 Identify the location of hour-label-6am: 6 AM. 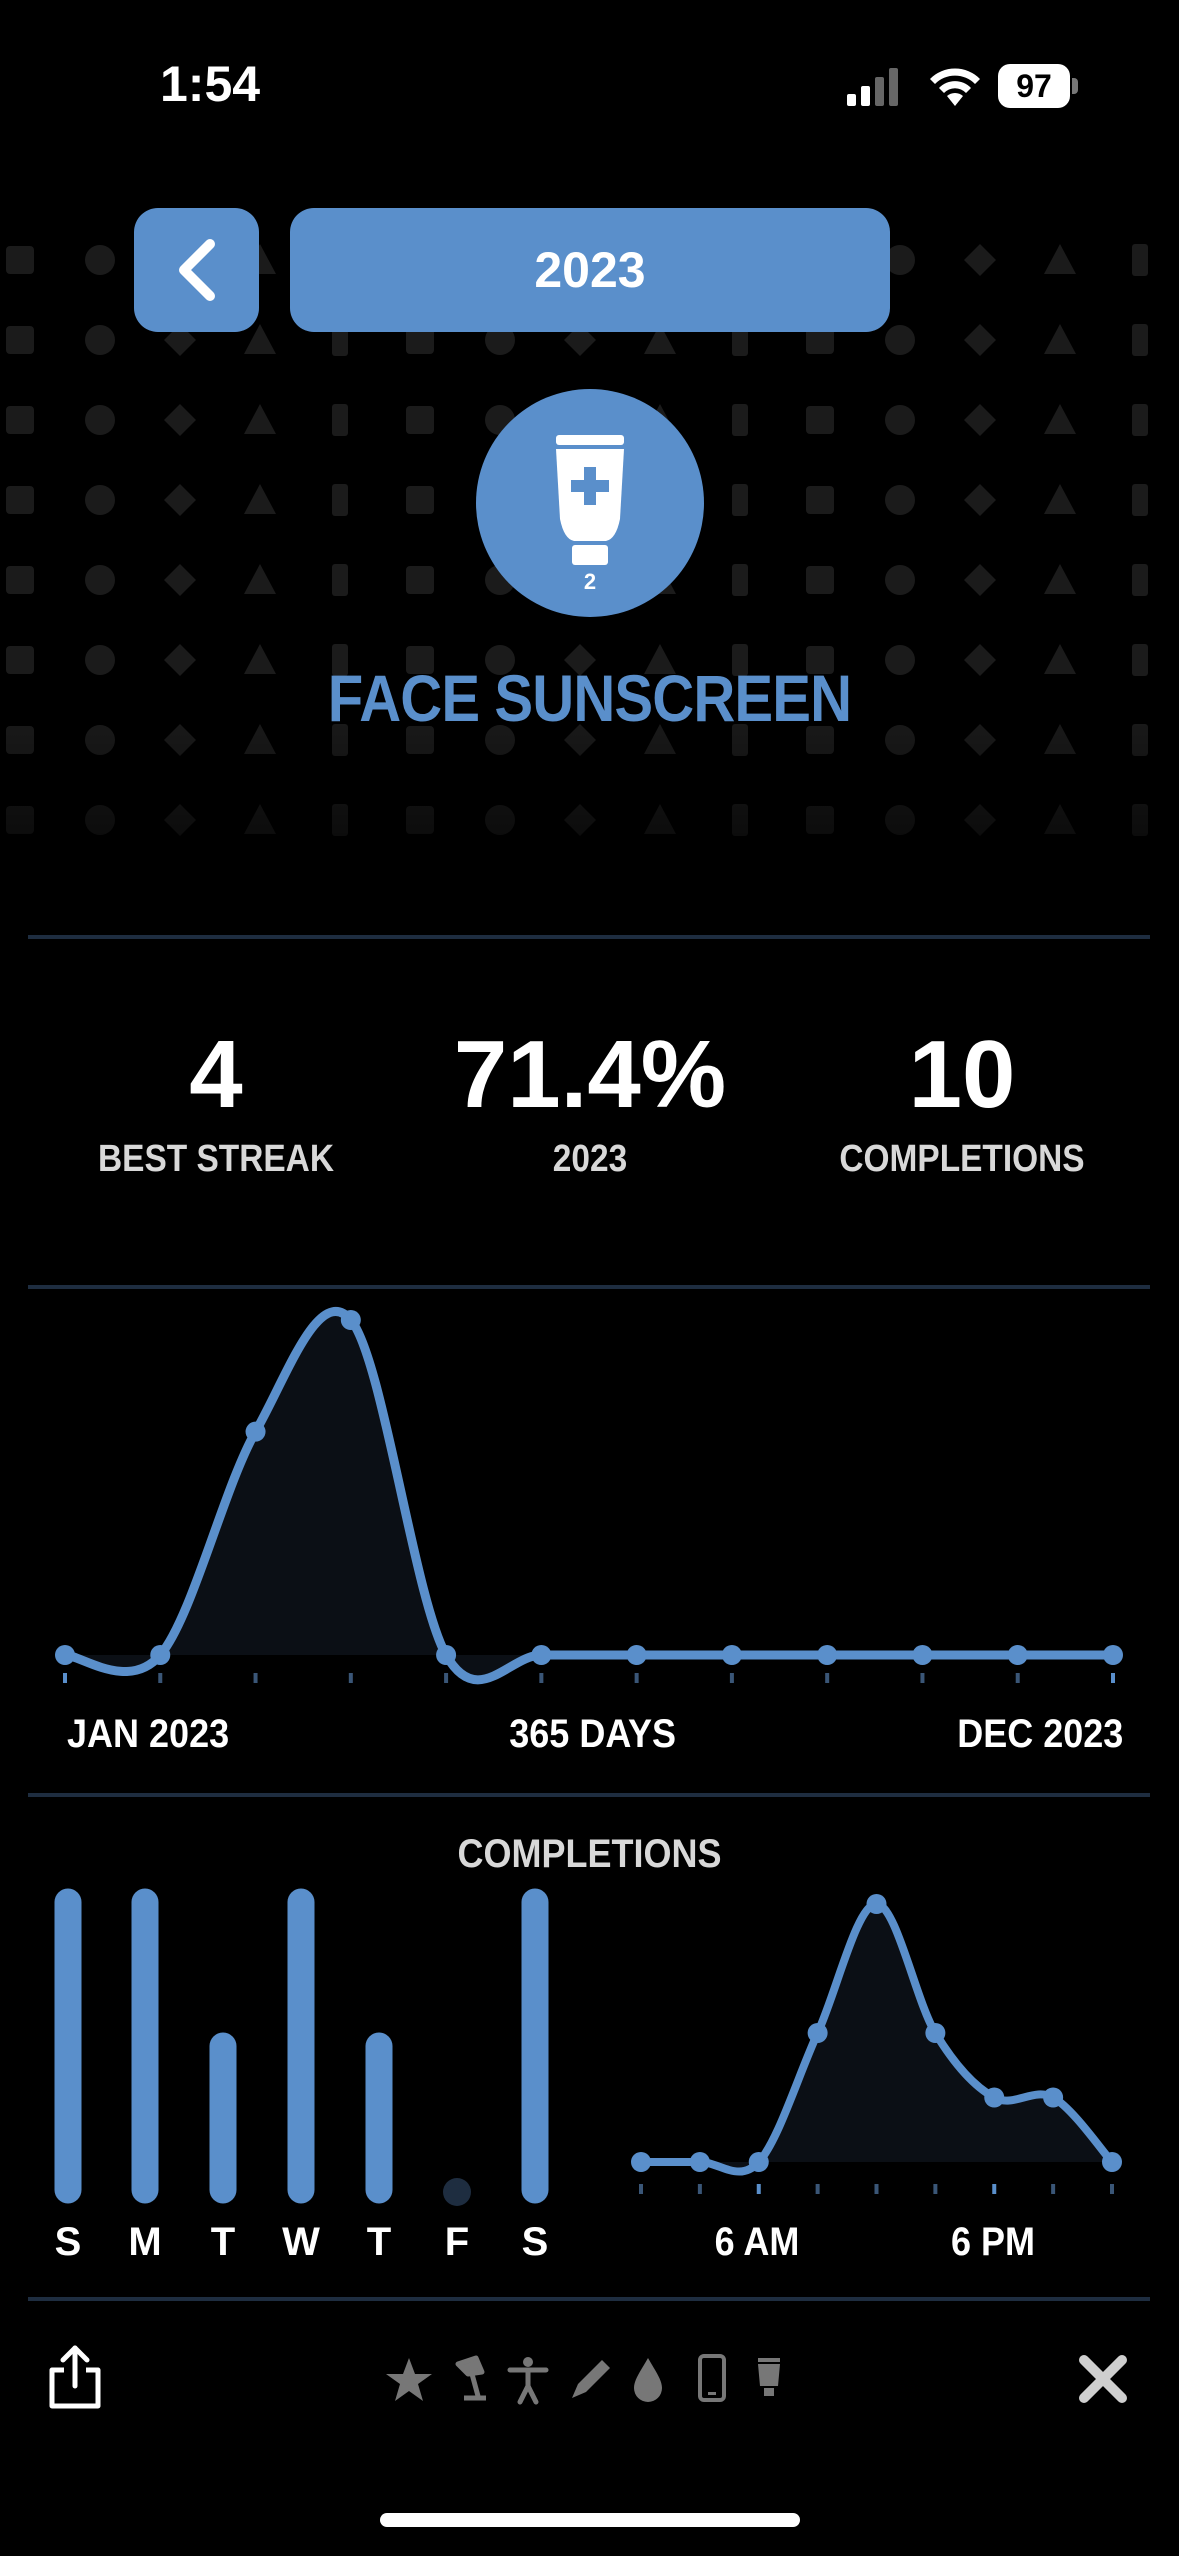
(757, 2242).